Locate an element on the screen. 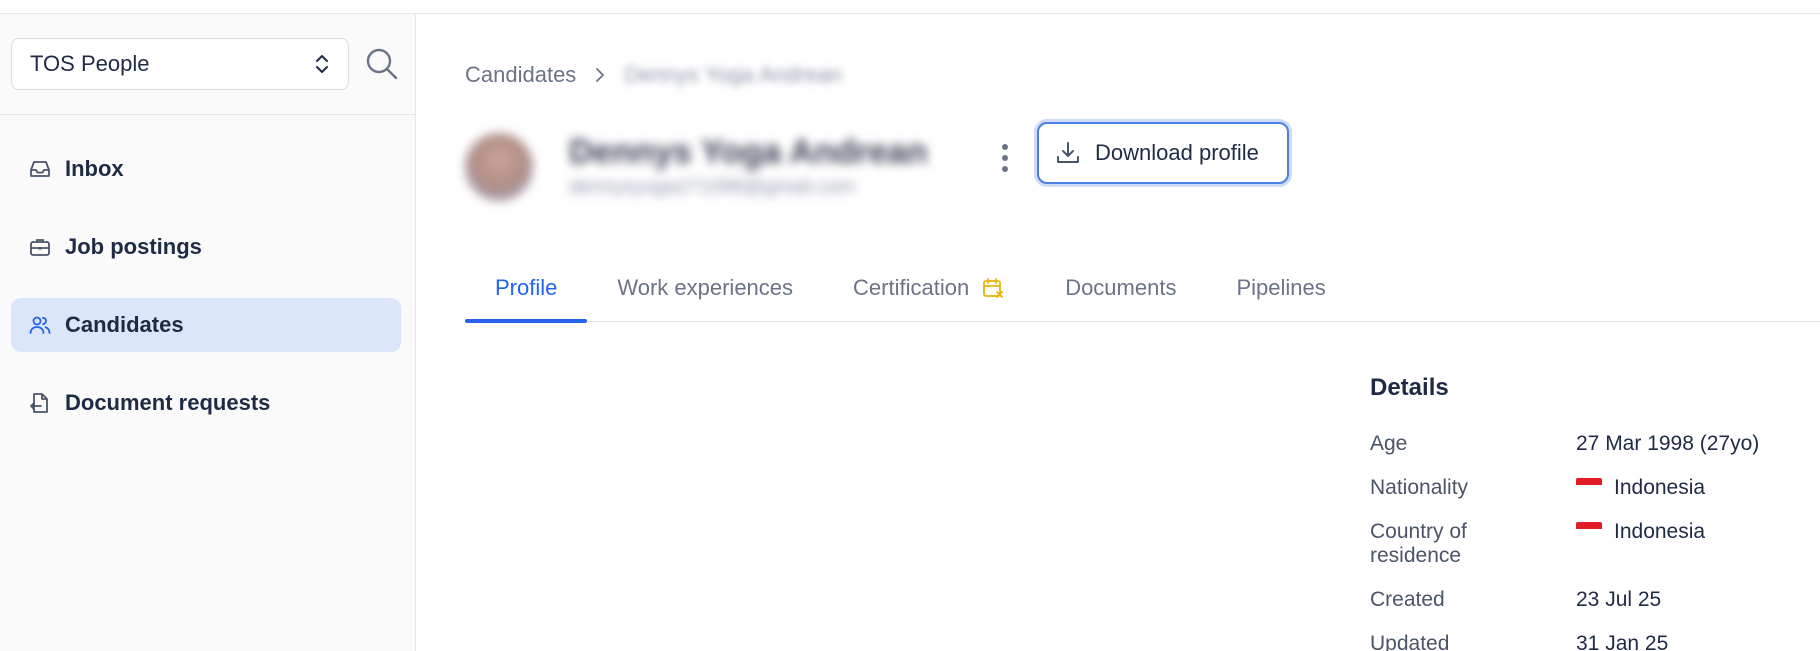  more-options-button is located at coordinates (1005, 158).